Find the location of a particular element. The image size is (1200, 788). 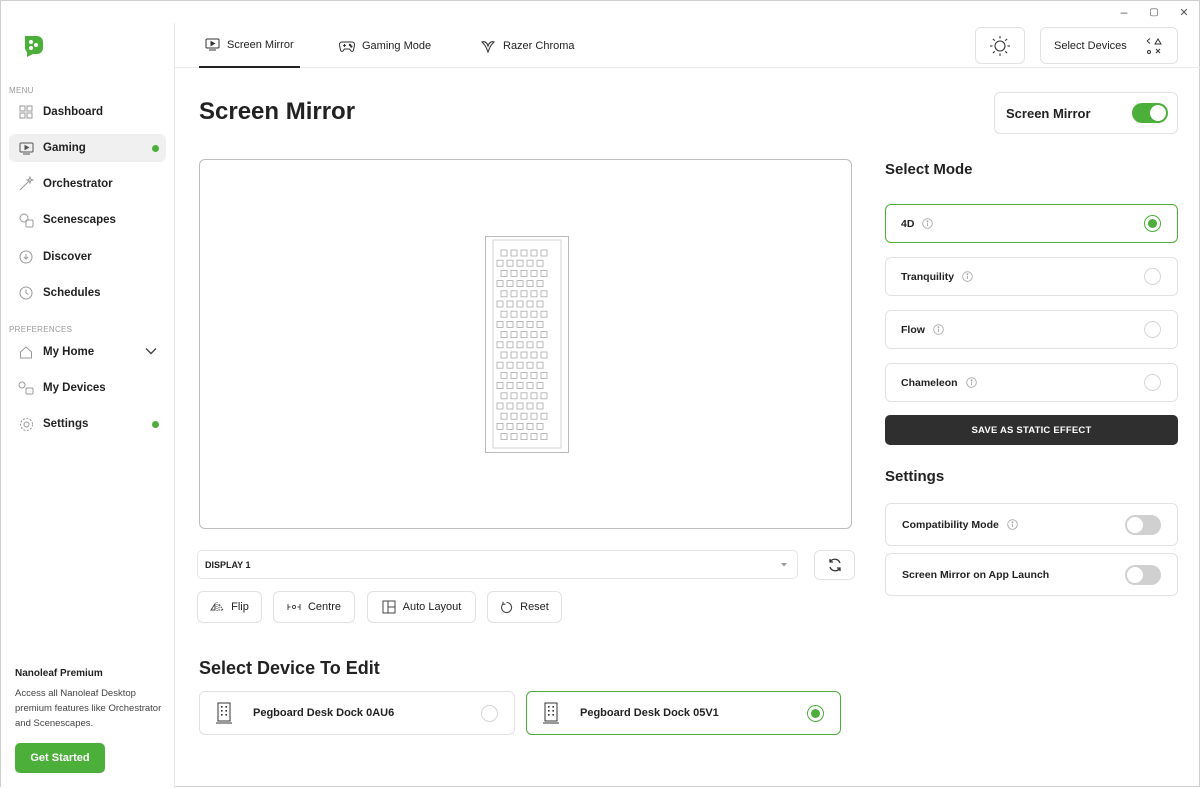

select-device-title: Select Device To Edit is located at coordinates (289, 668).